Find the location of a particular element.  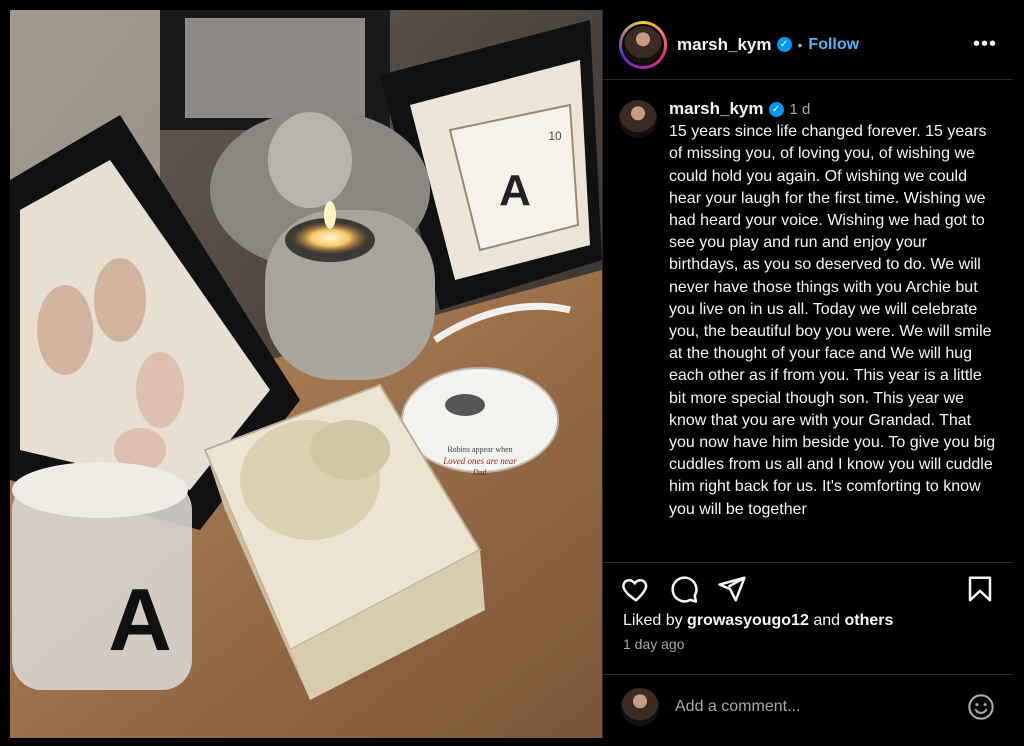

bookmark-icon is located at coordinates (980, 589).